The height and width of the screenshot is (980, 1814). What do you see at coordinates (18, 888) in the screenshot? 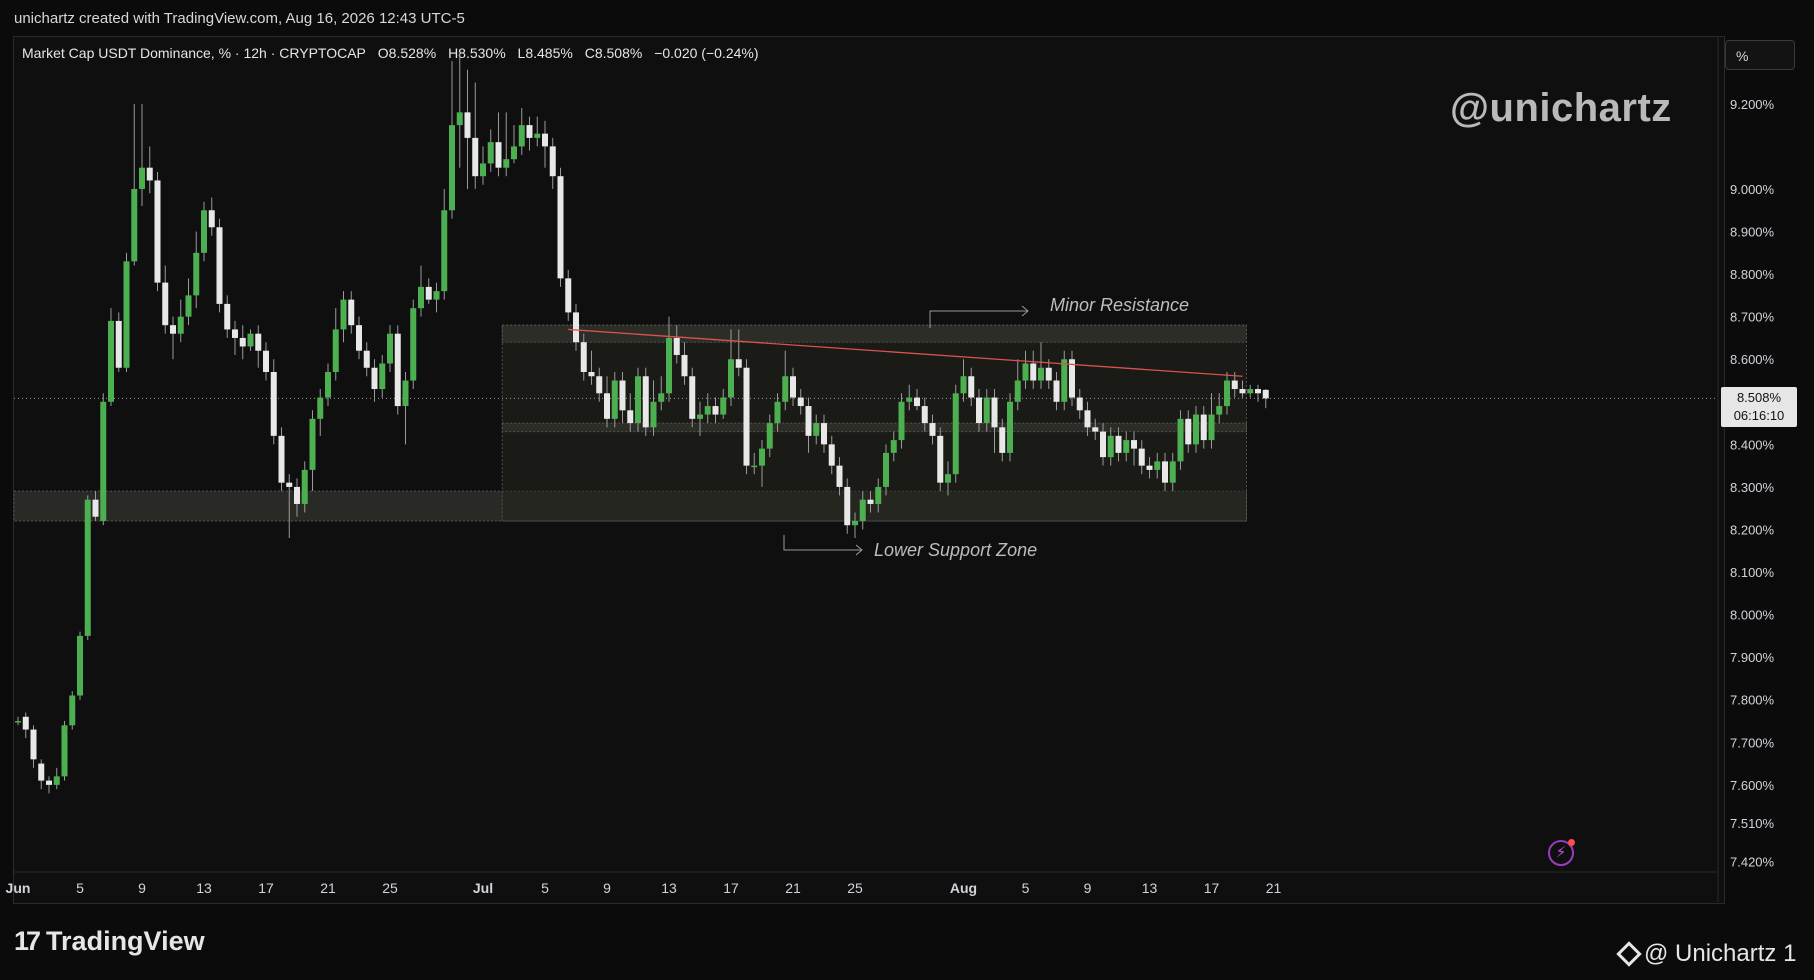
I see `x-tick-label: Jun` at bounding box center [18, 888].